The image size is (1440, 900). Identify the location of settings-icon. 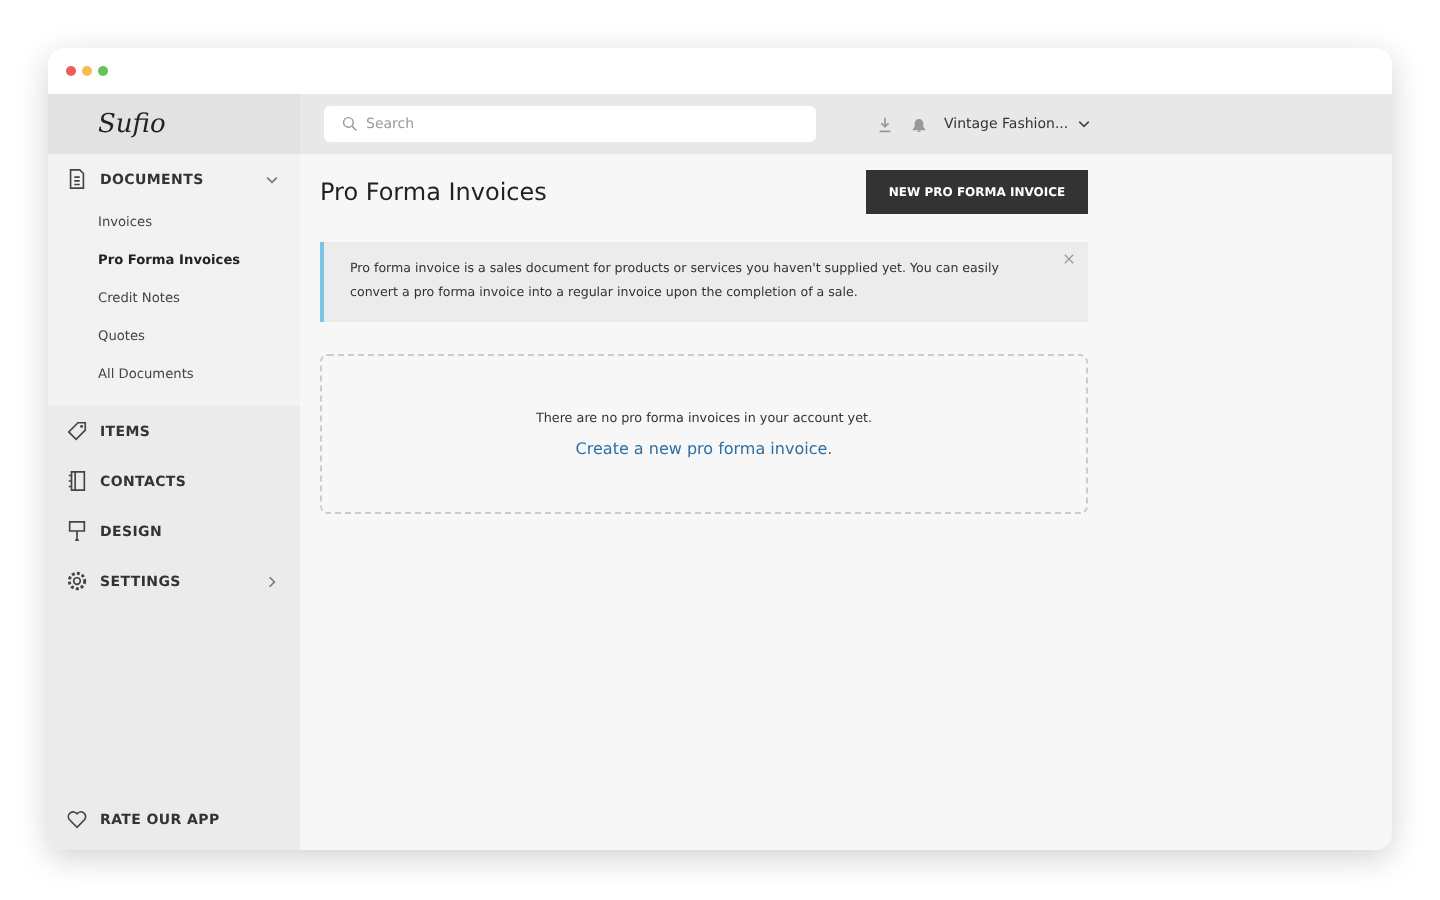
(77, 581).